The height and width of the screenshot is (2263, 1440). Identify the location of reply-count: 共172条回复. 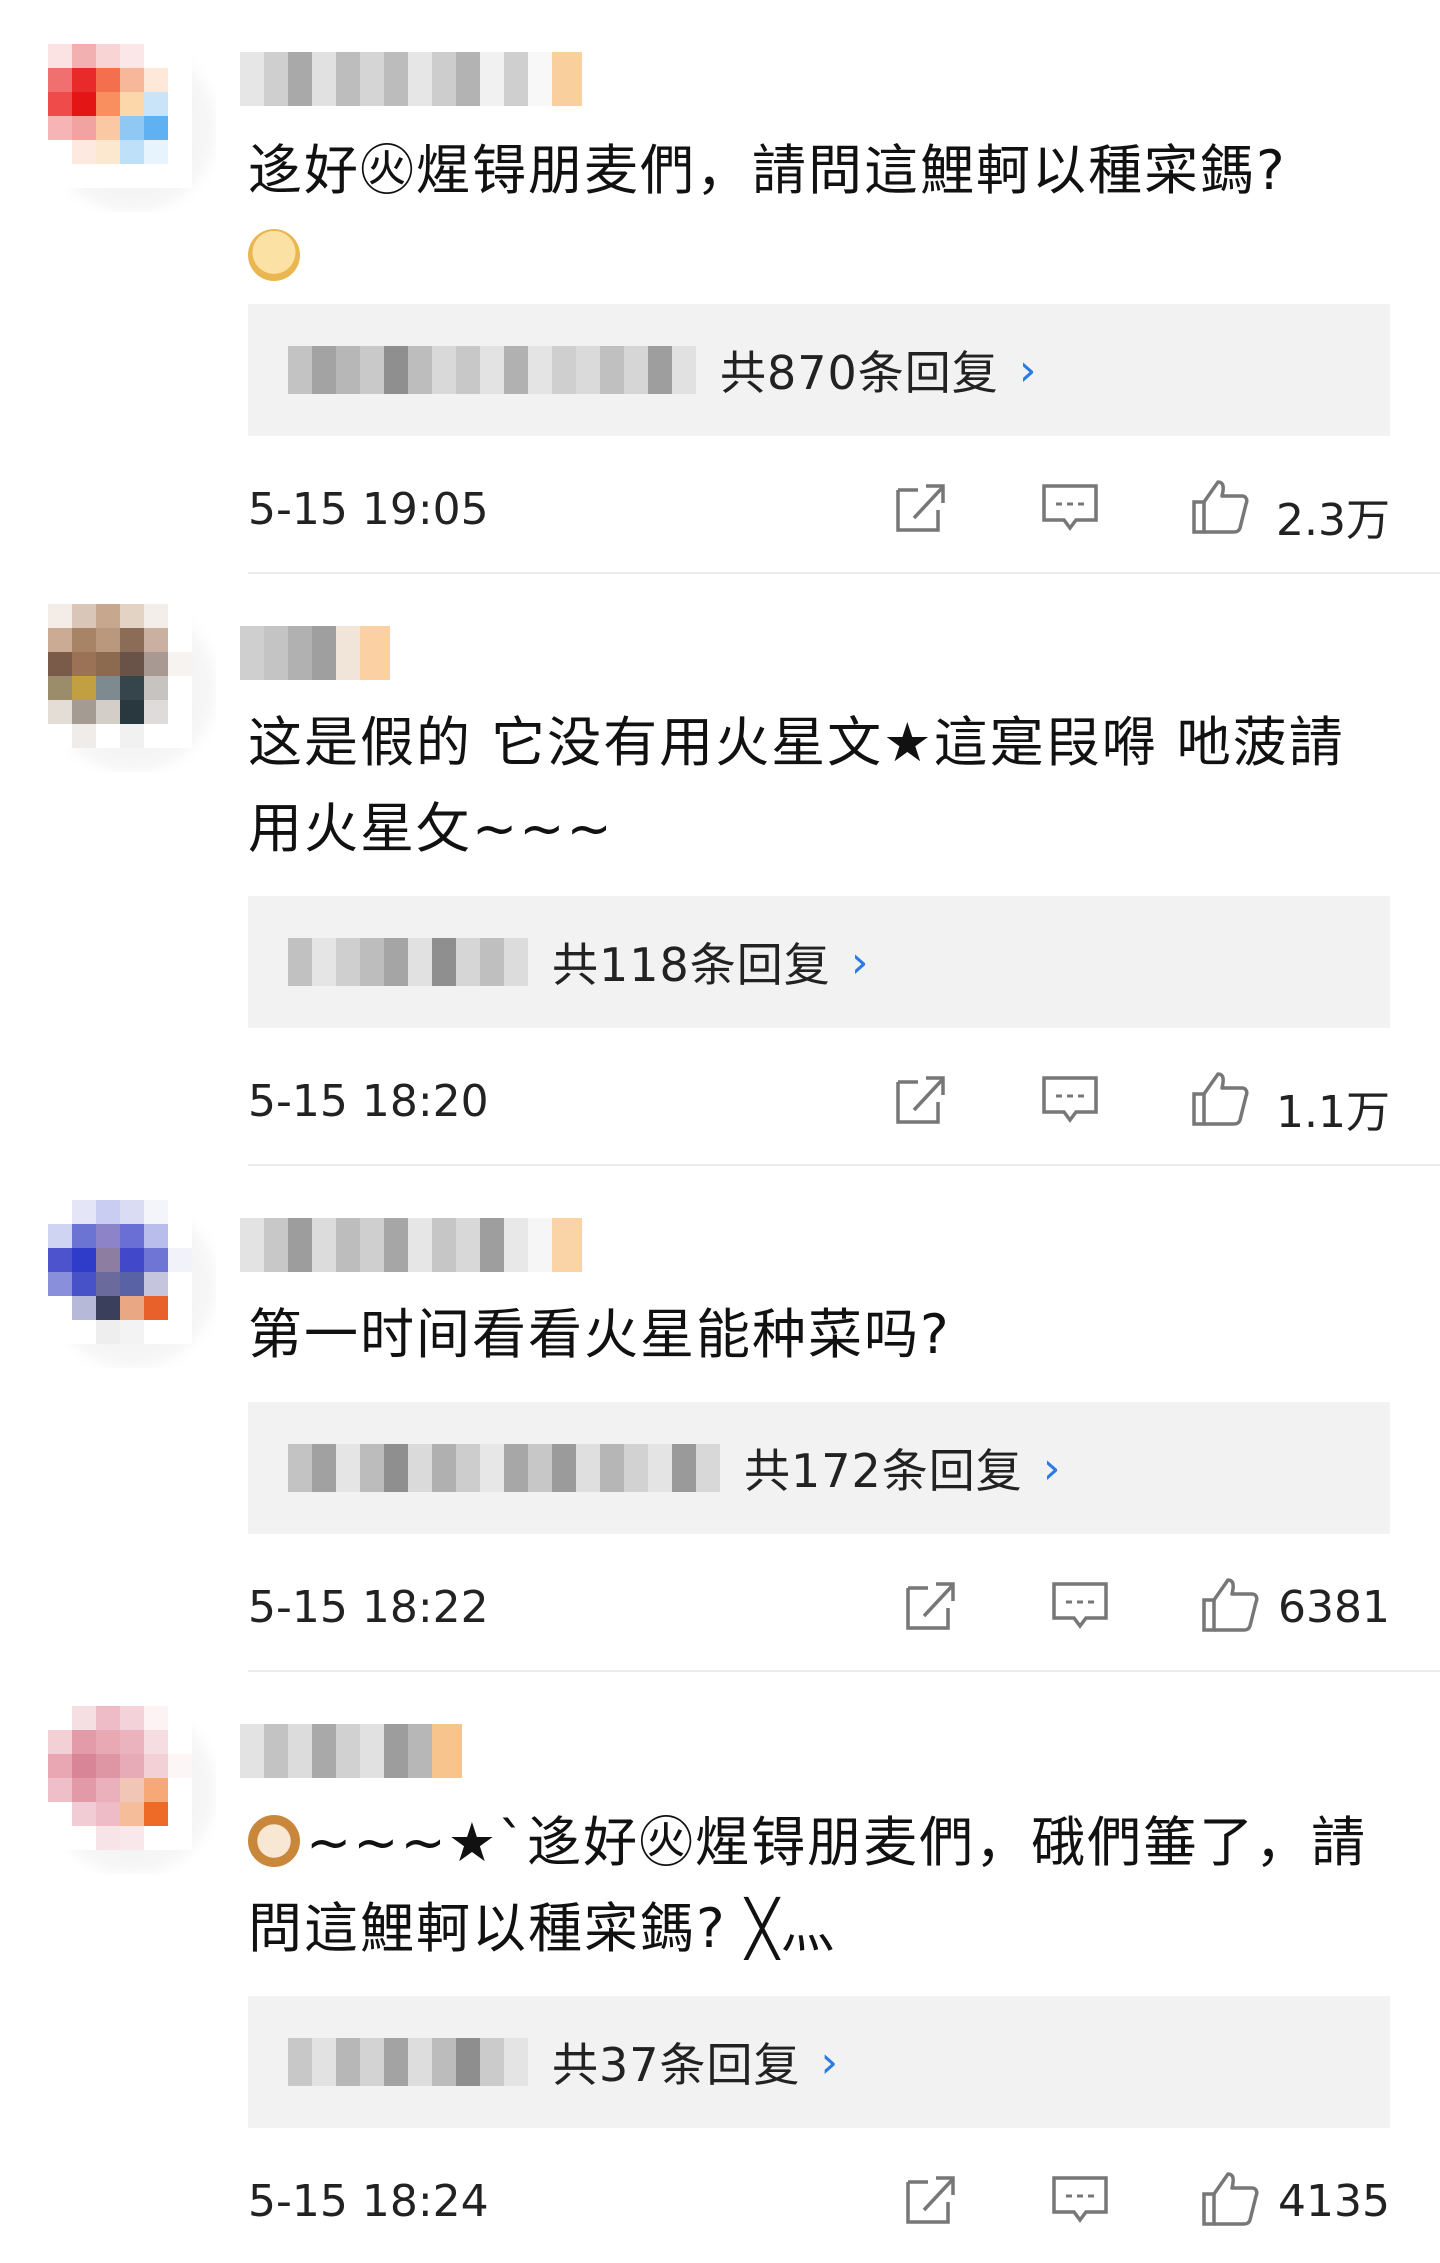
(883, 1468).